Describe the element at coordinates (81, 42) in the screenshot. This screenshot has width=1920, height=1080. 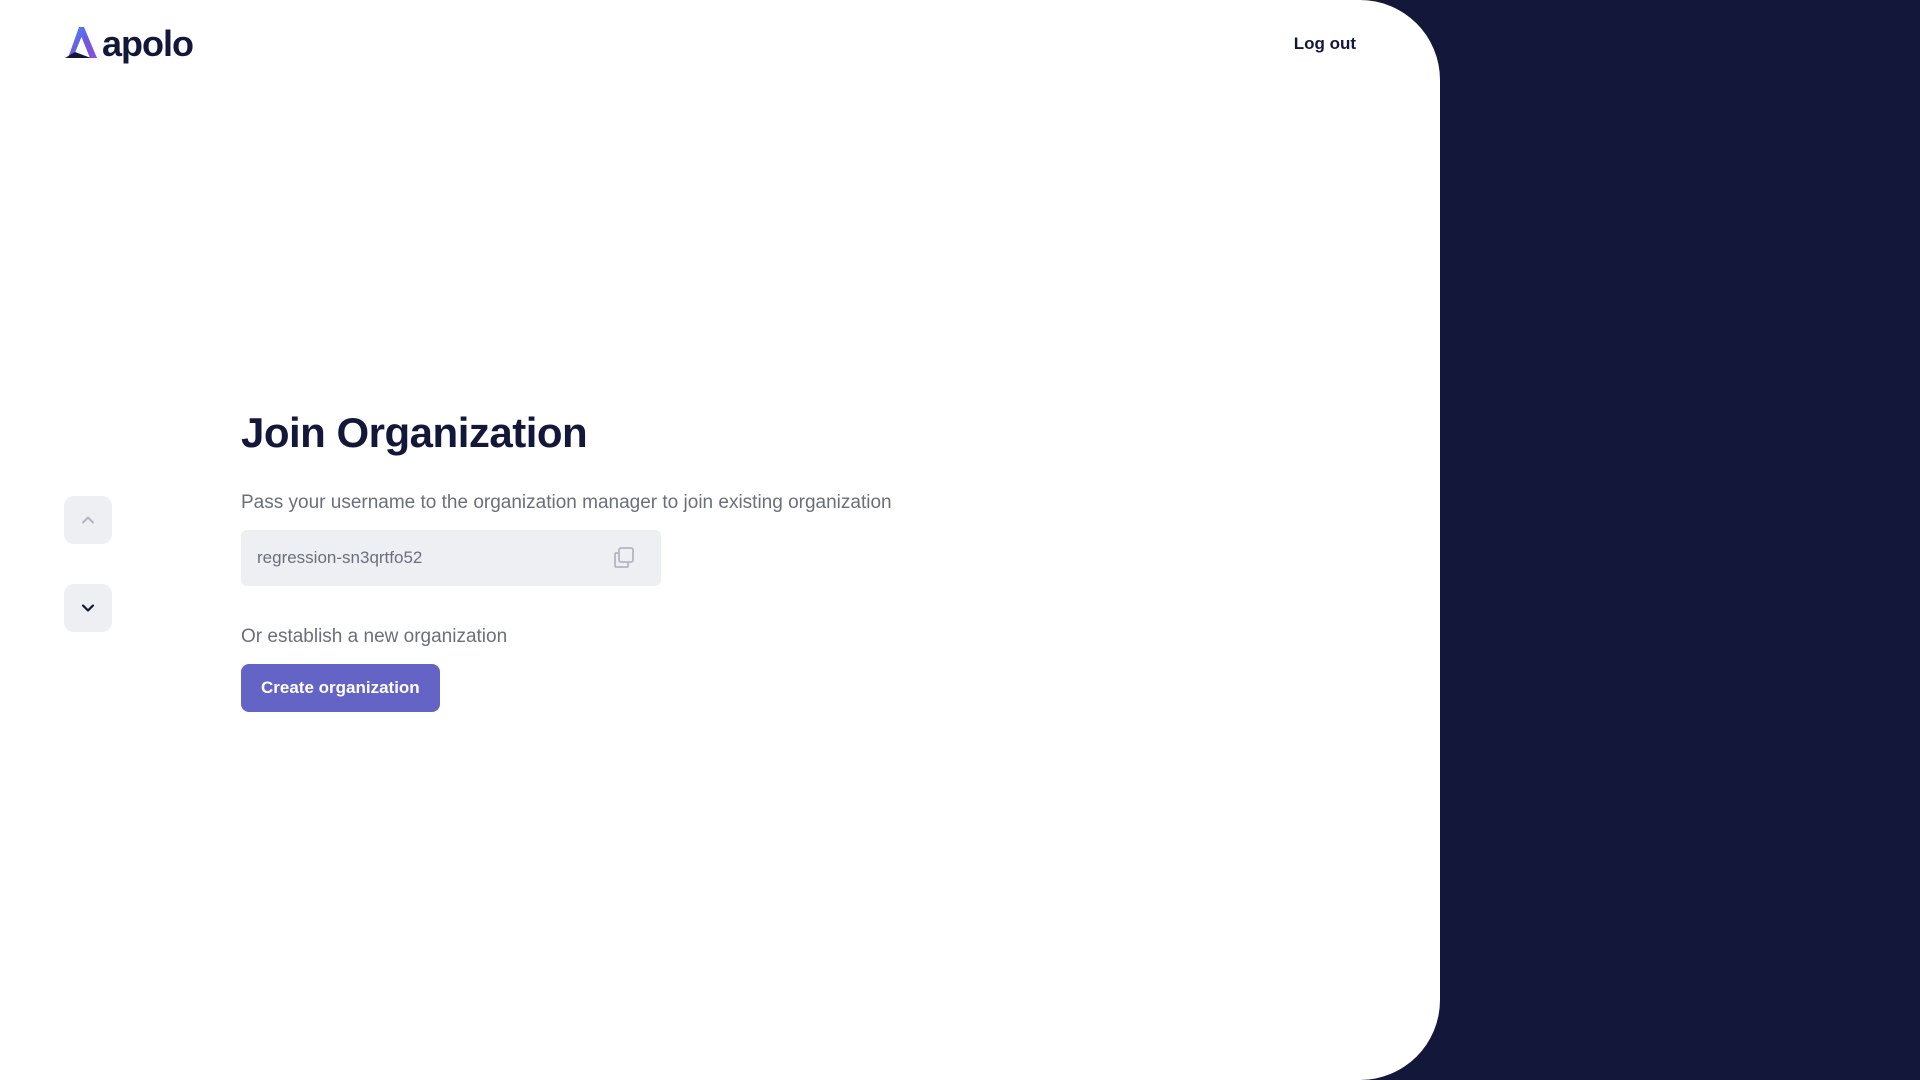
I see `apolo-logo-icon` at that location.